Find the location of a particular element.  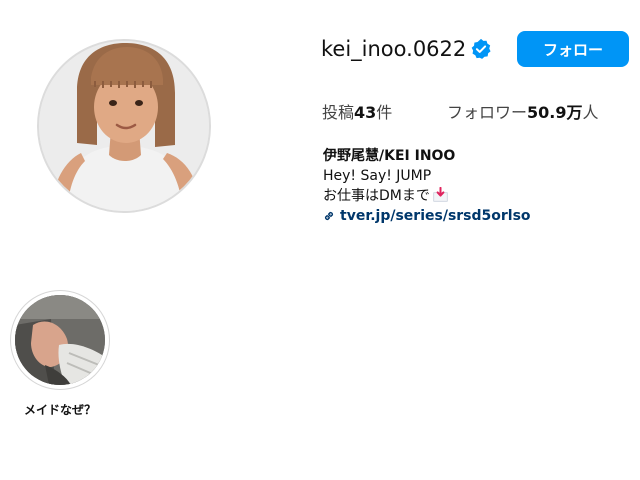

highlight-cover is located at coordinates (60, 340).